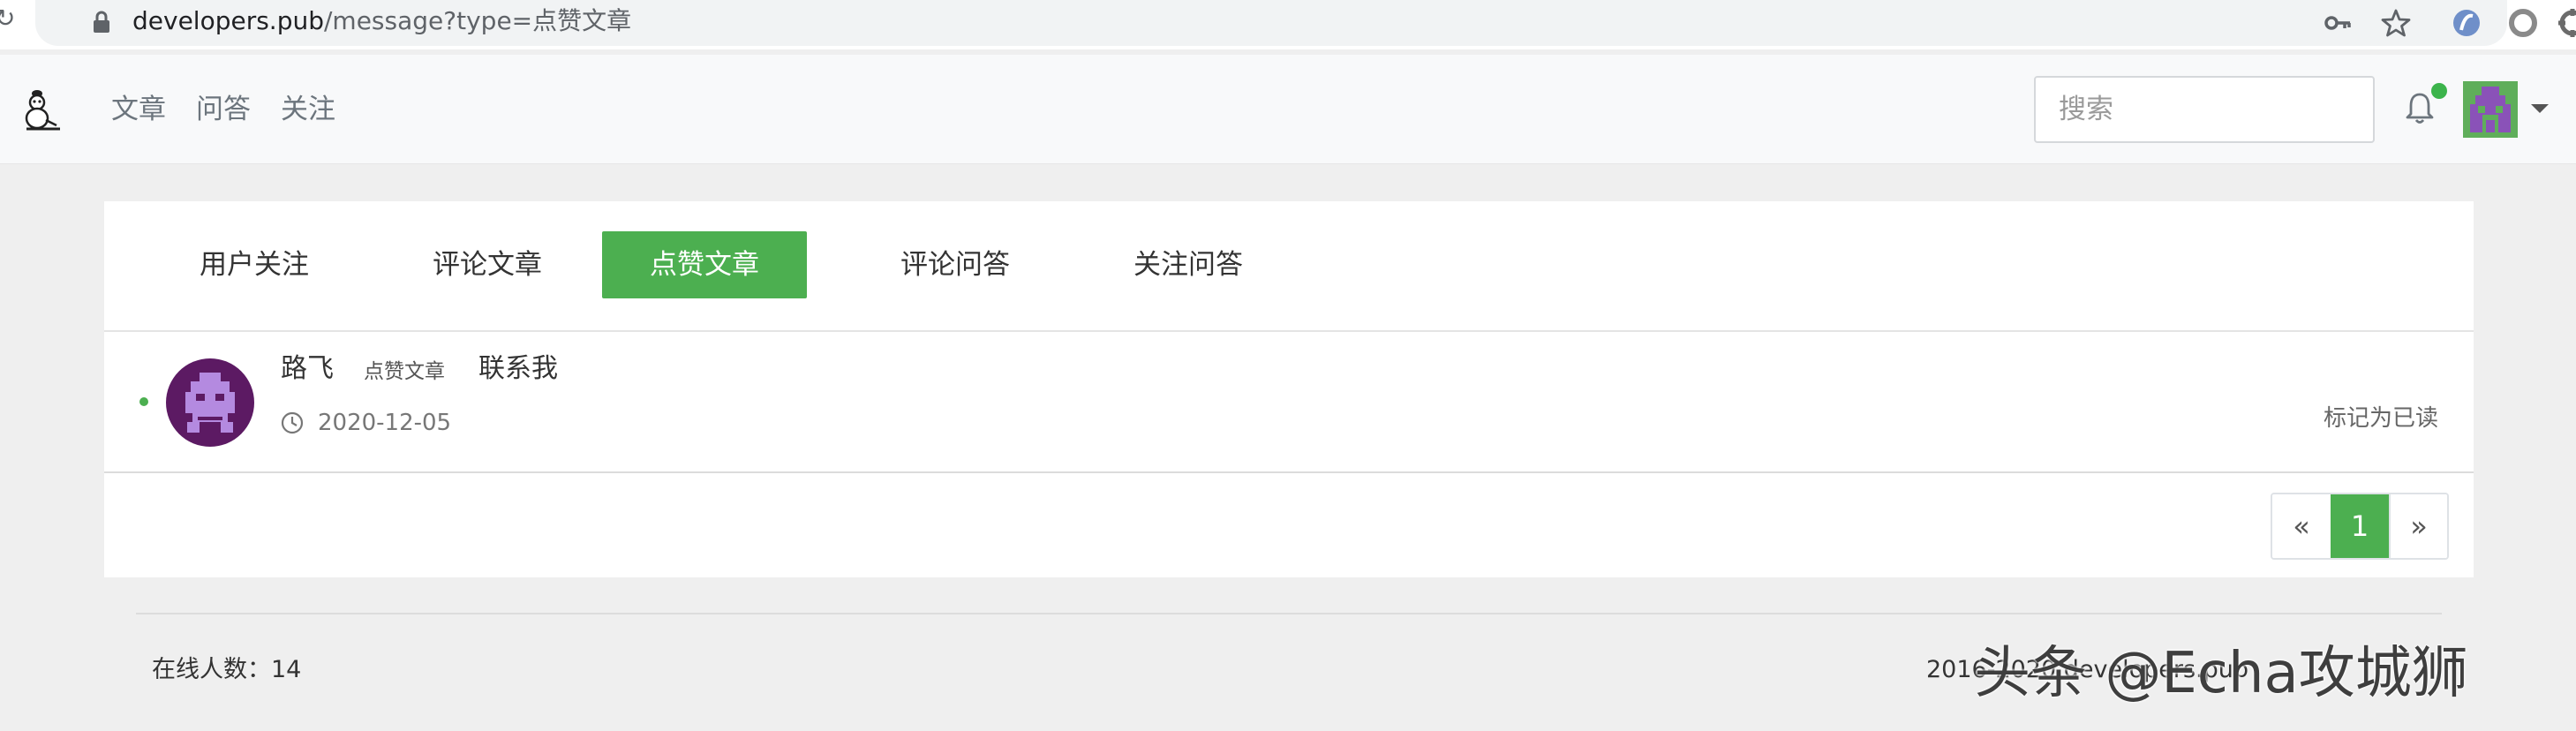  Describe the element at coordinates (2396, 23) in the screenshot. I see `star-icon` at that location.